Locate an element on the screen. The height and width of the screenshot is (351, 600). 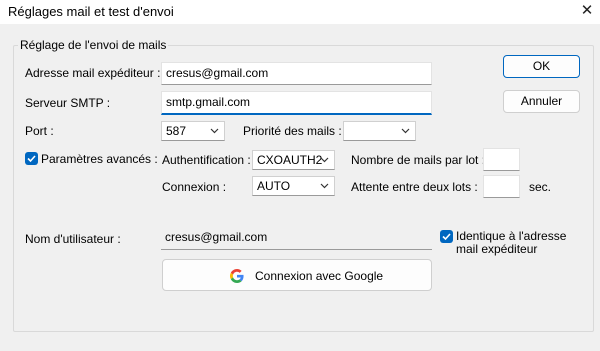
advanced-checkbox is located at coordinates (31, 158).